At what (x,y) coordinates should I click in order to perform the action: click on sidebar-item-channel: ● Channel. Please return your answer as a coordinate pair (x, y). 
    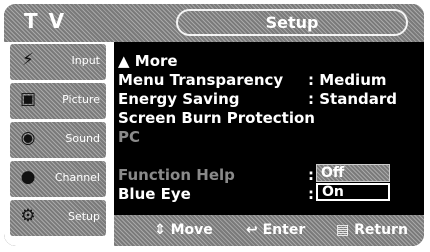
    Looking at the image, I should click on (58, 179).